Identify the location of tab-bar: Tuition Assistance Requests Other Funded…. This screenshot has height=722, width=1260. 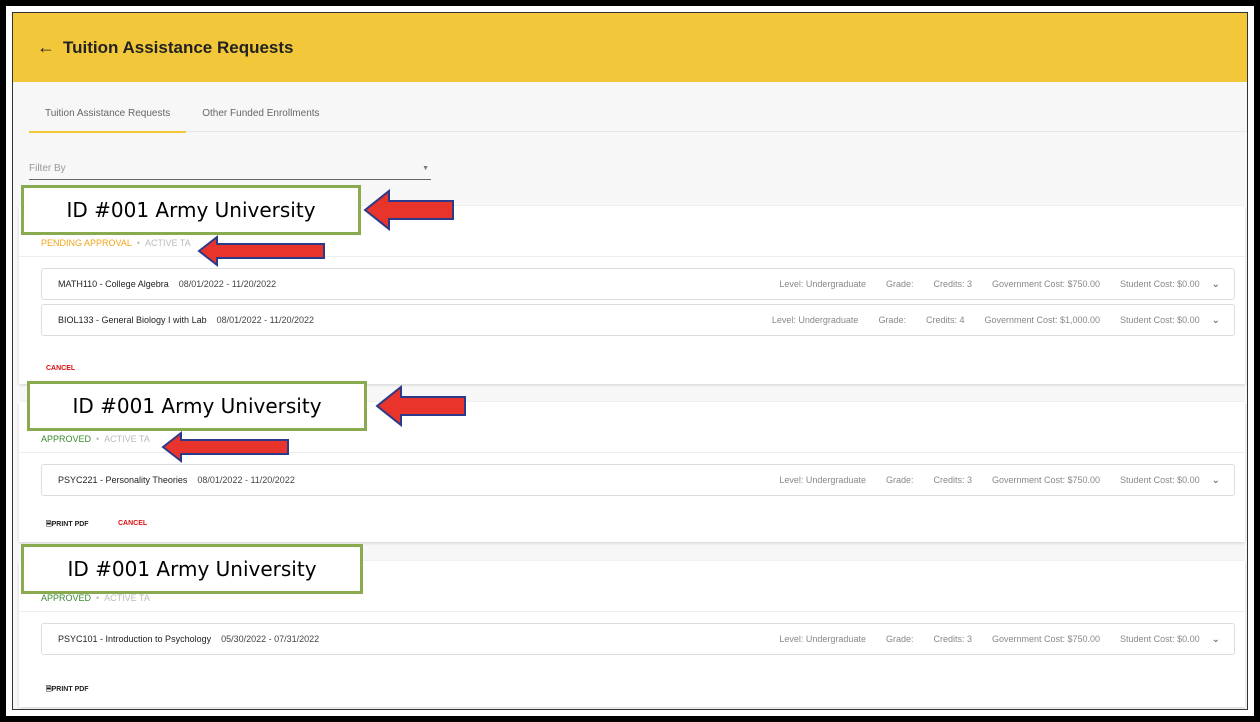
(638, 117).